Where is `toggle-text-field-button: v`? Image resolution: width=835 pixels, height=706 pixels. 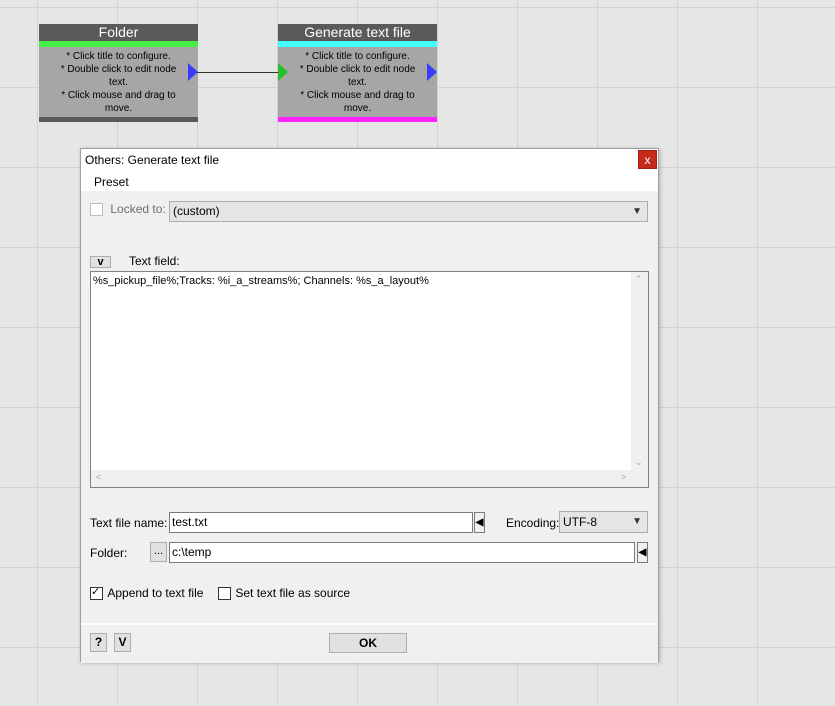 toggle-text-field-button: v is located at coordinates (100, 262).